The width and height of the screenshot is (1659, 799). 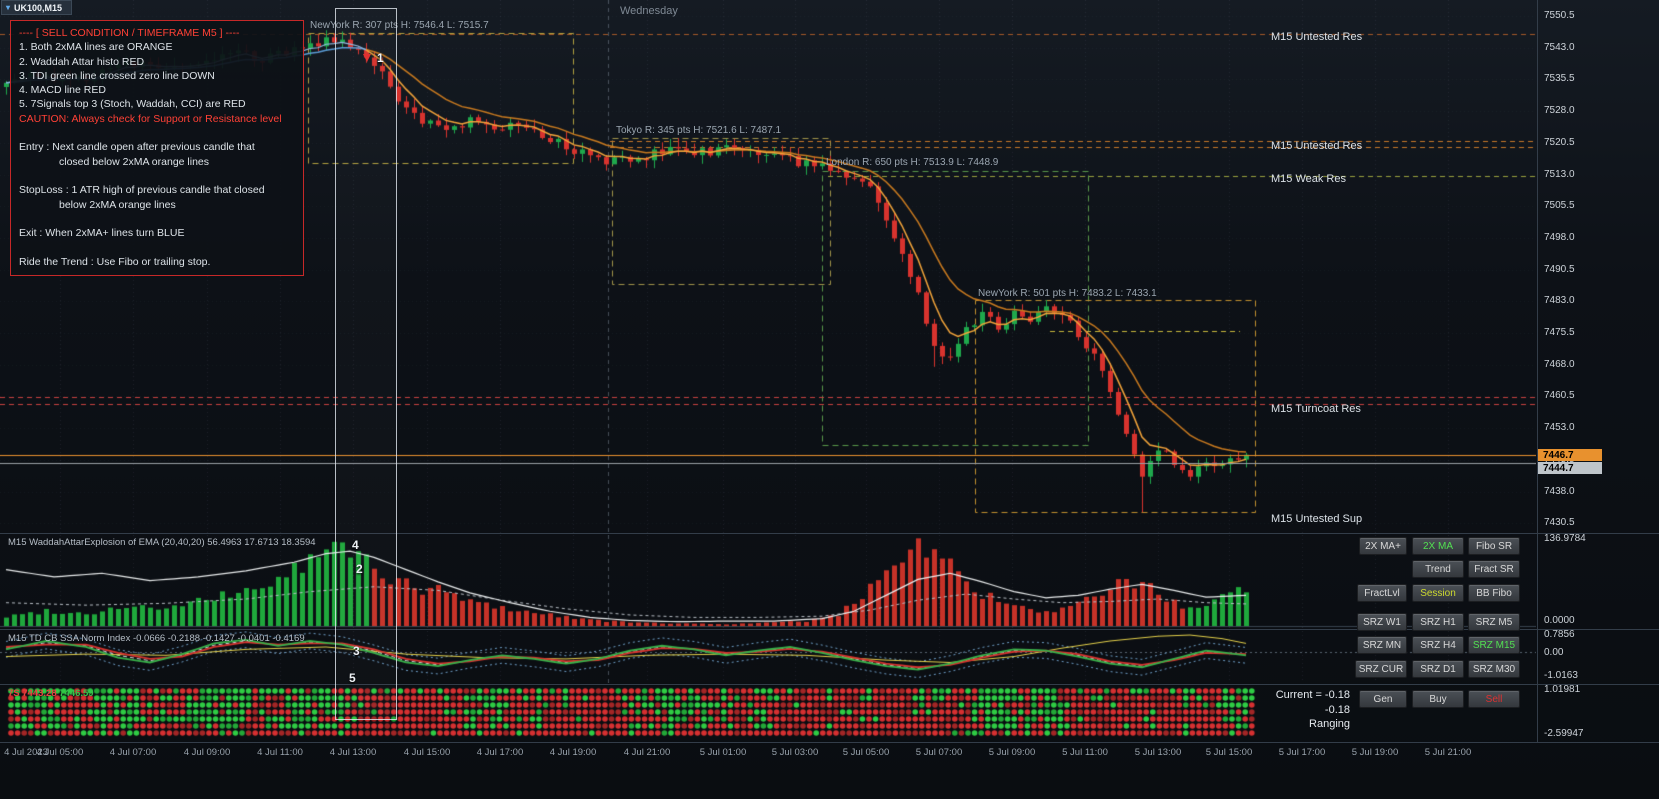 What do you see at coordinates (649, 11) in the screenshot?
I see `day-separator-label: Wednesday` at bounding box center [649, 11].